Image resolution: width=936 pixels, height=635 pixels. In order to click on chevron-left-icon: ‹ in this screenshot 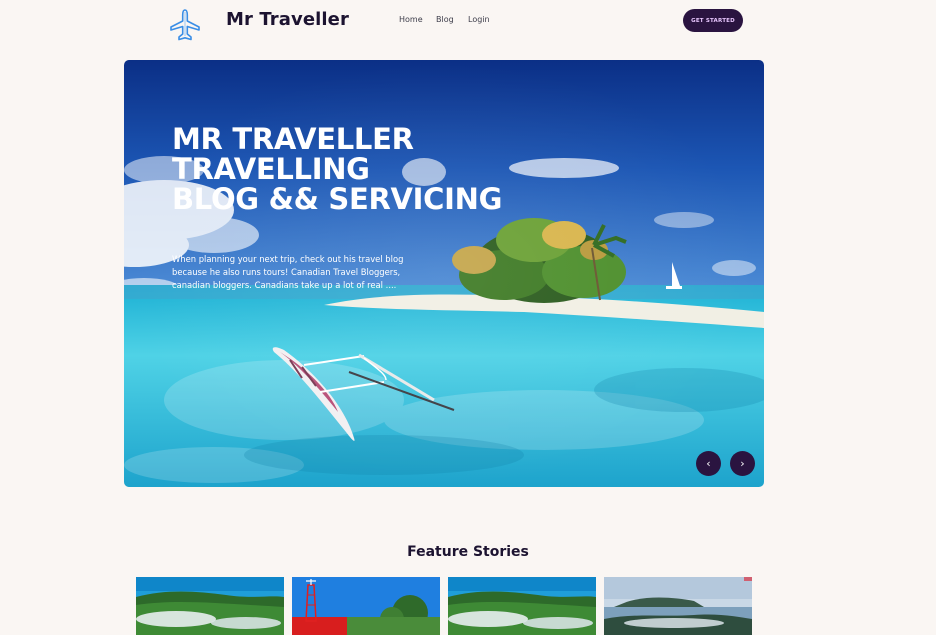, I will do `click(708, 463)`.